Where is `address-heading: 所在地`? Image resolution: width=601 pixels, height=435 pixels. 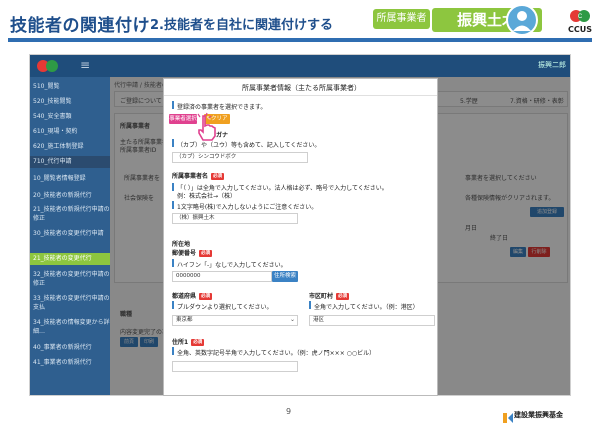
address-heading: 所在地 is located at coordinates (181, 244).